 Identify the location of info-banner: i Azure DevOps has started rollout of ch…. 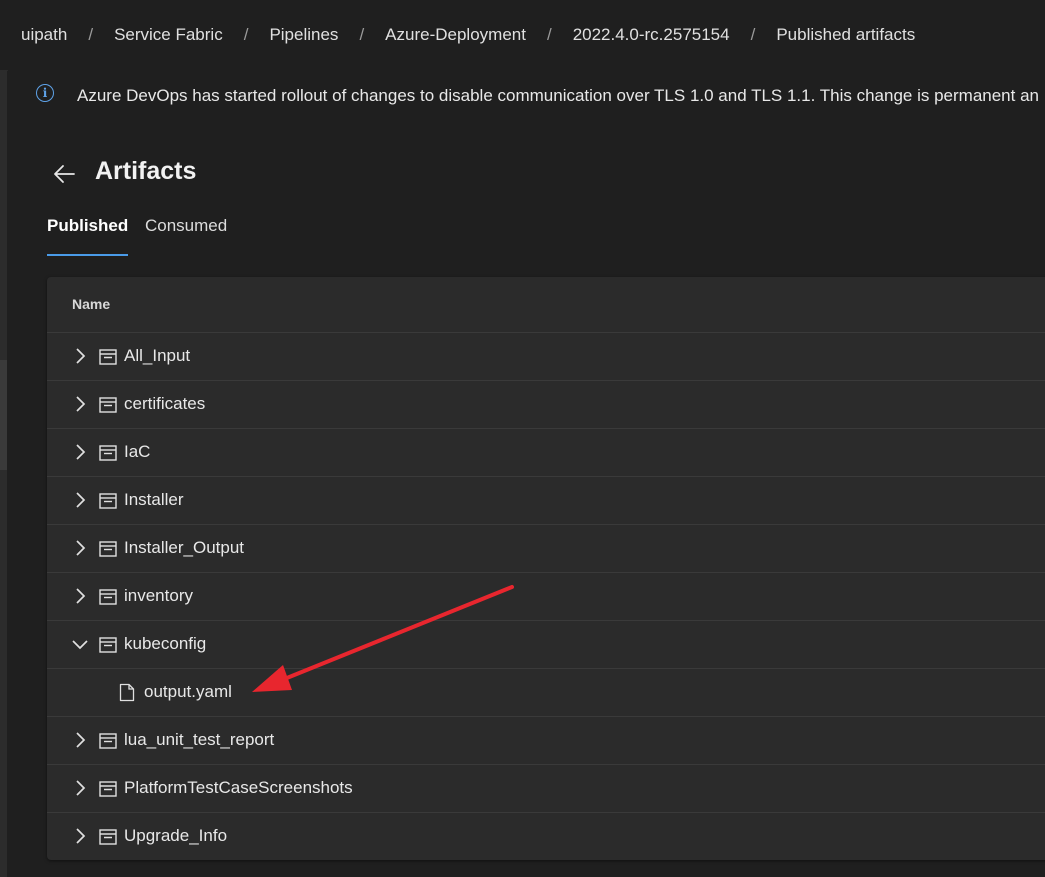
(526, 97).